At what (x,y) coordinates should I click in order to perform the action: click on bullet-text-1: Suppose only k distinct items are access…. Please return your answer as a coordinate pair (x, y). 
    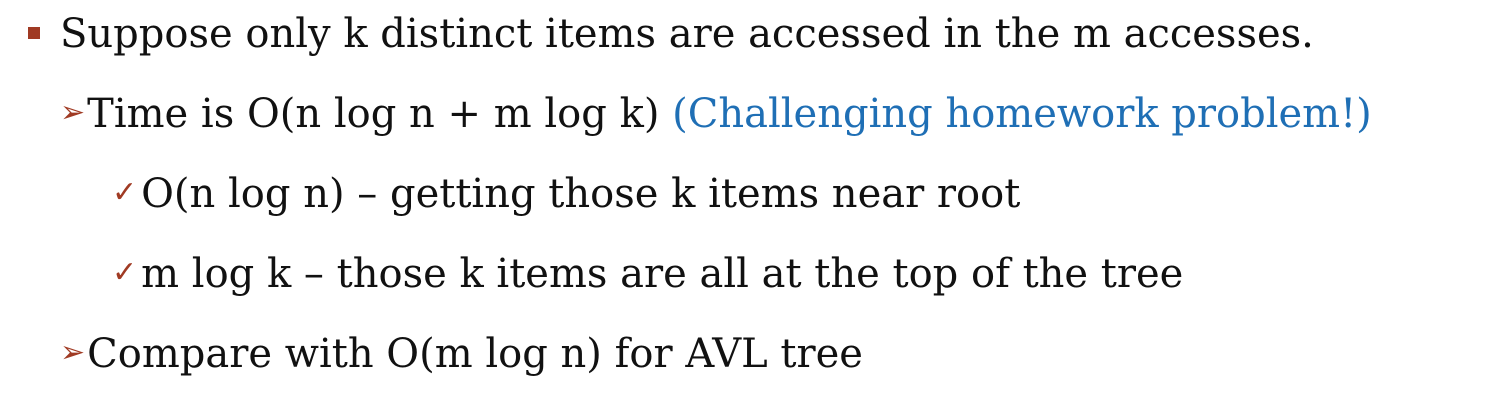
    Looking at the image, I should click on (687, 34).